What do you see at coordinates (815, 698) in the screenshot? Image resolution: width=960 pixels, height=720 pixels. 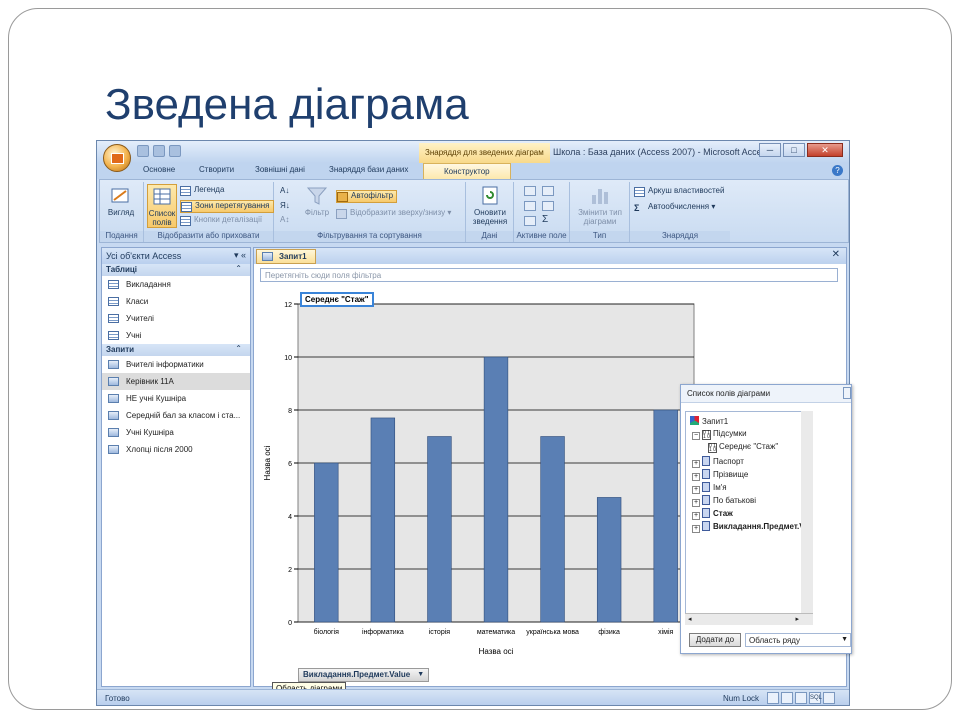 I see `sql-view-icon: SQL` at bounding box center [815, 698].